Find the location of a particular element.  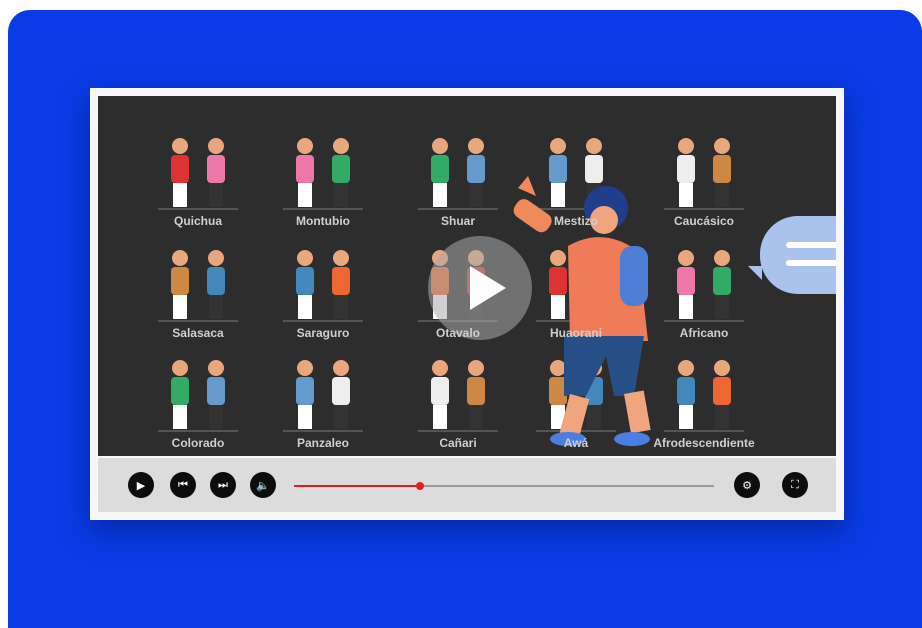

progress-fill is located at coordinates (357, 486).